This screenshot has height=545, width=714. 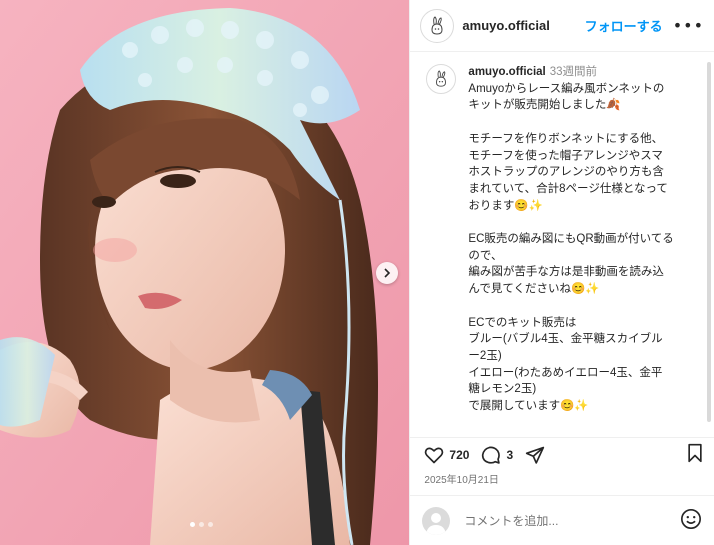 I want to click on caption-avatar, so click(x=441, y=79).